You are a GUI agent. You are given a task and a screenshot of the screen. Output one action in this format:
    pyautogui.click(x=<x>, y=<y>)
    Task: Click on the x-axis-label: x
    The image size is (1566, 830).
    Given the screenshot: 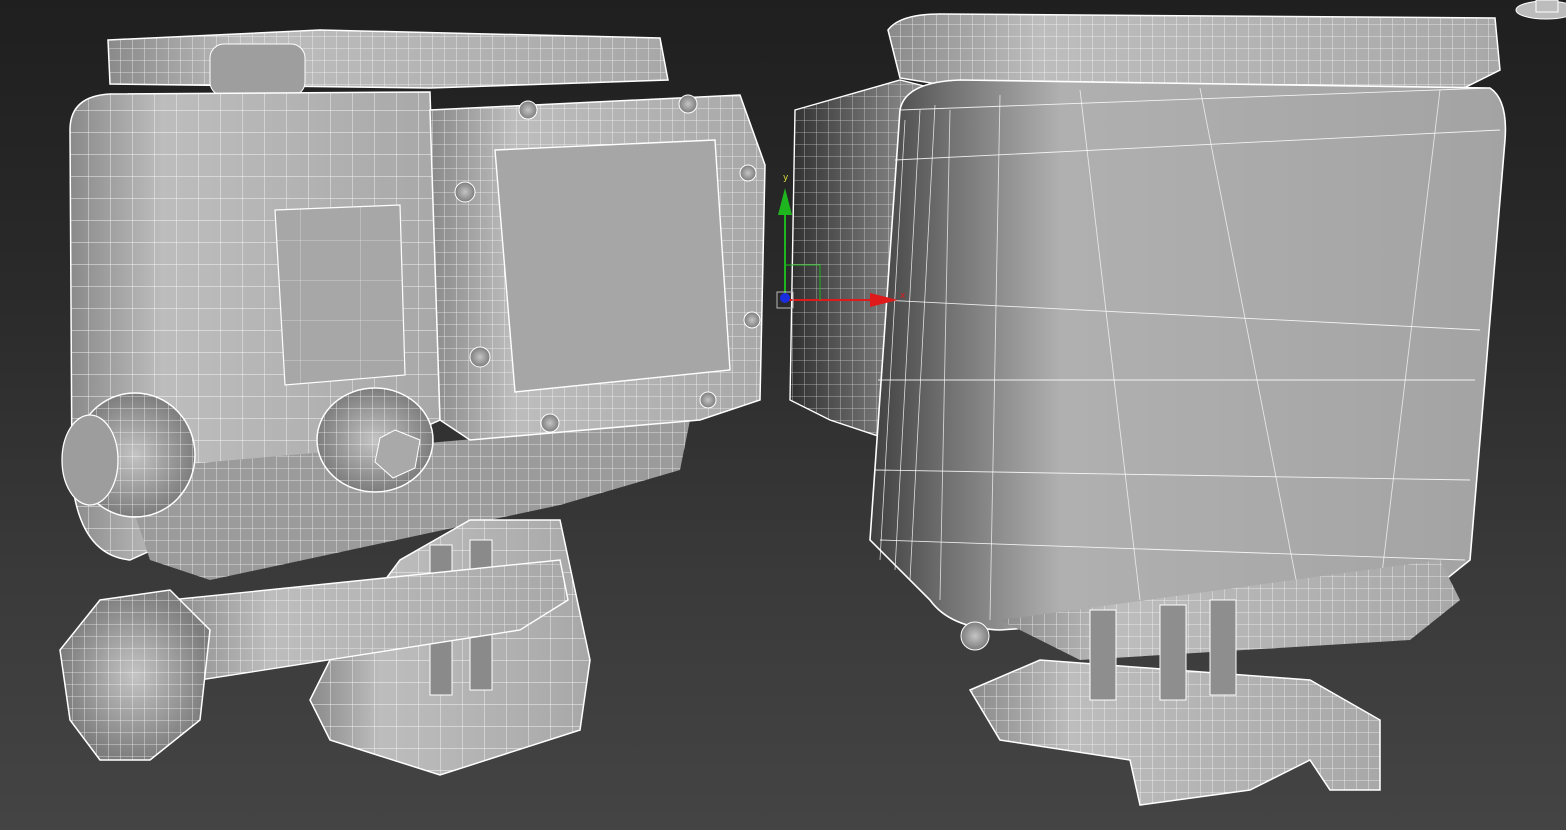 What is the action you would take?
    pyautogui.click(x=903, y=296)
    